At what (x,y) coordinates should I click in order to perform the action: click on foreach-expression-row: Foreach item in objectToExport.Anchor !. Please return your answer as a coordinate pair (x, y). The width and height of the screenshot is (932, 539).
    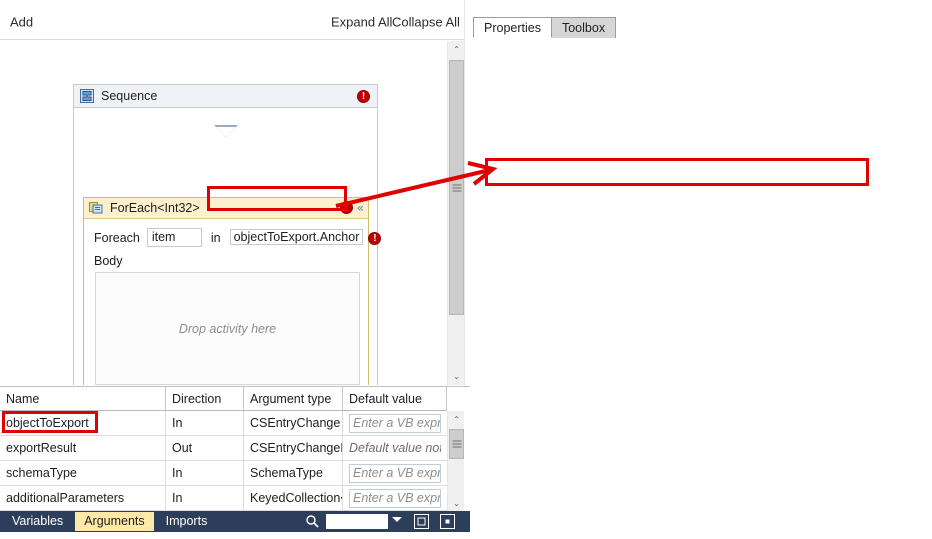
    Looking at the image, I should click on (238, 237).